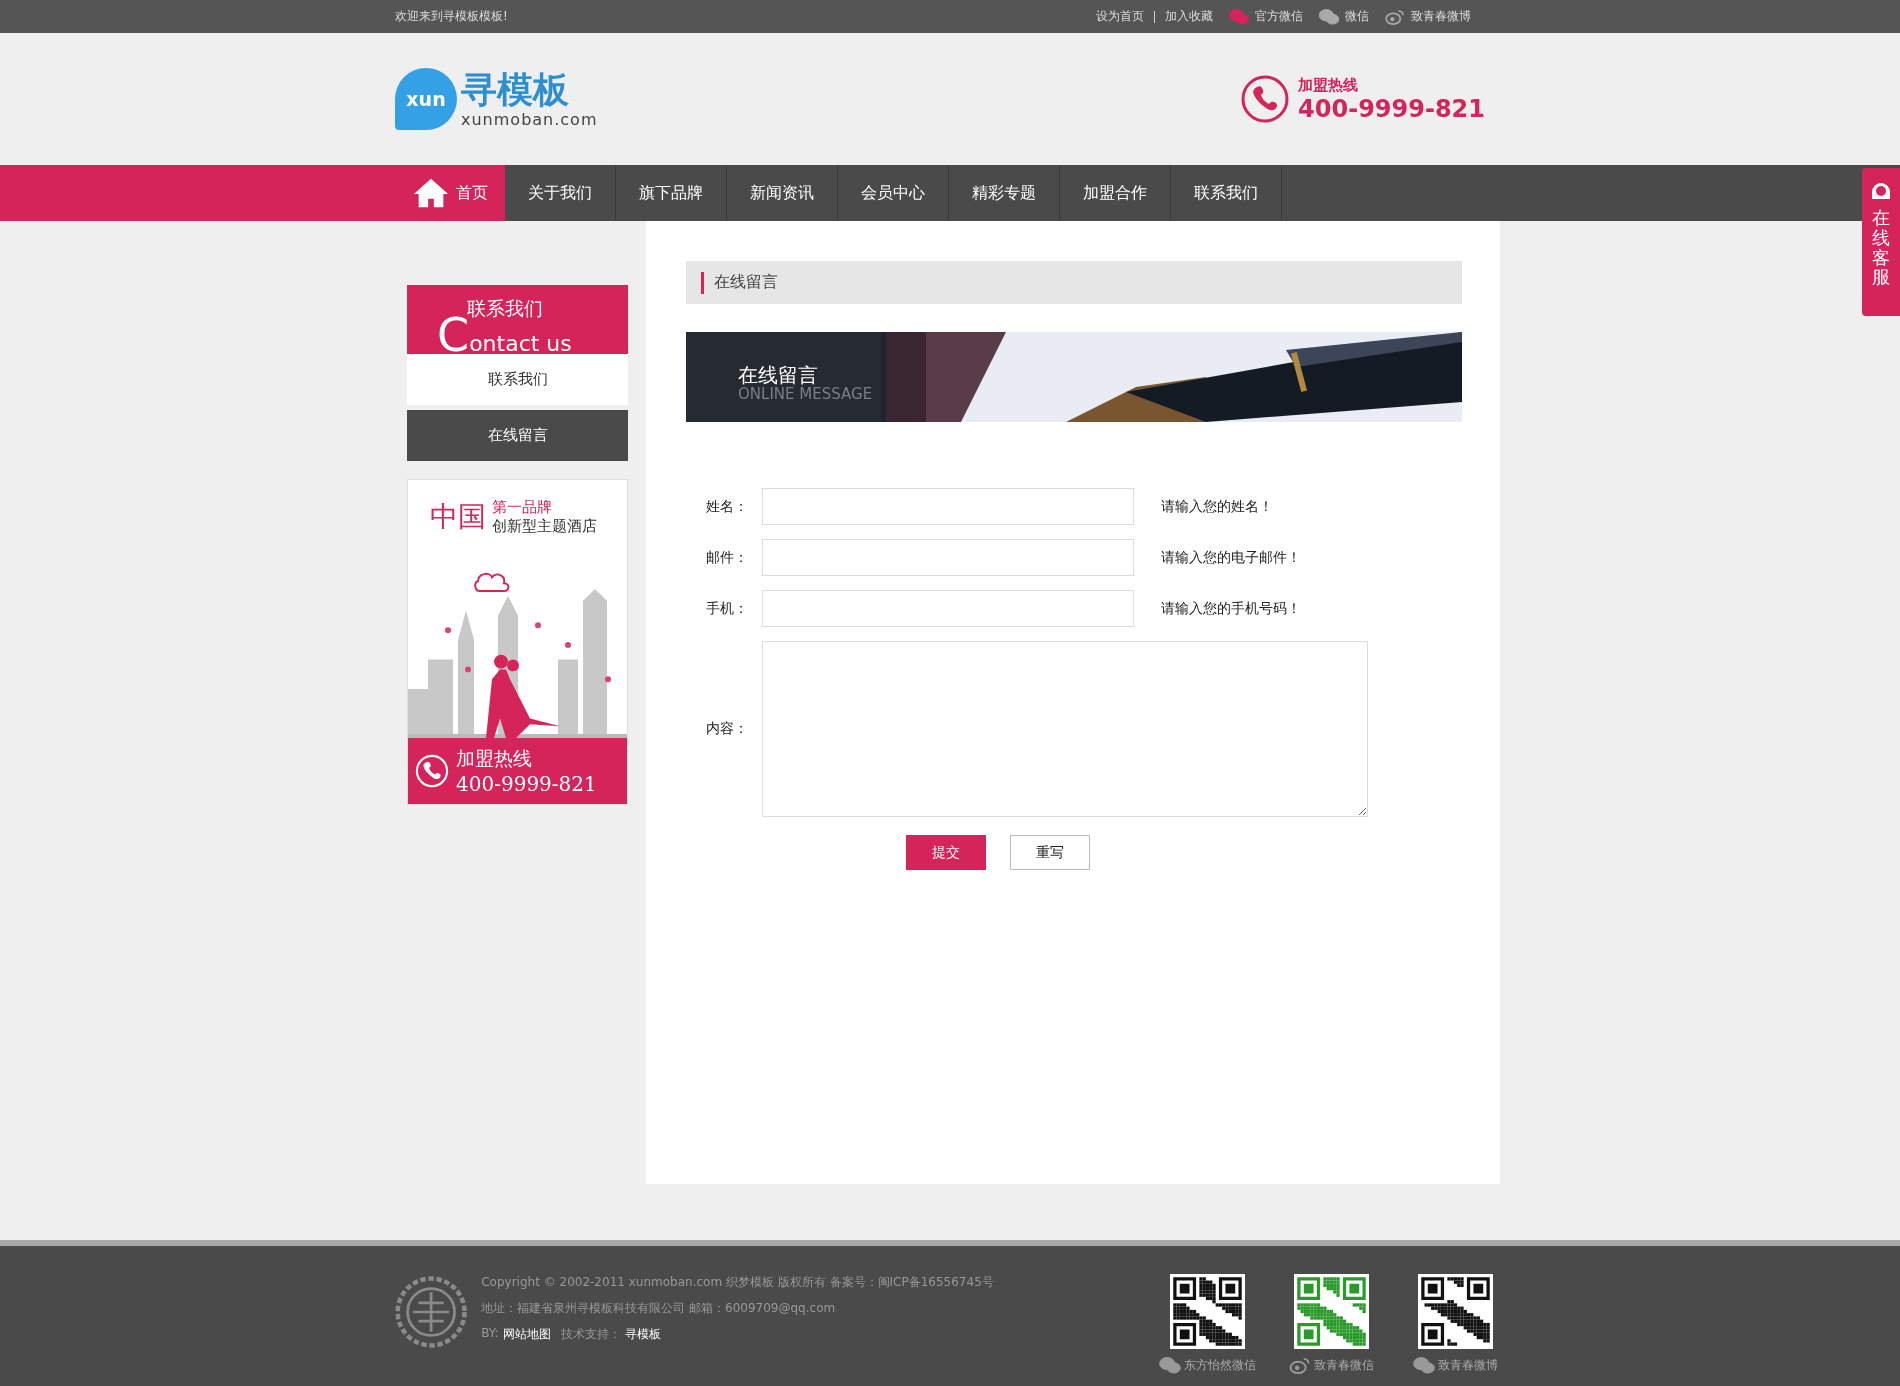 Image resolution: width=1900 pixels, height=1386 pixels. What do you see at coordinates (544, 507) in the screenshot?
I see `ad-tag: 第一品牌` at bounding box center [544, 507].